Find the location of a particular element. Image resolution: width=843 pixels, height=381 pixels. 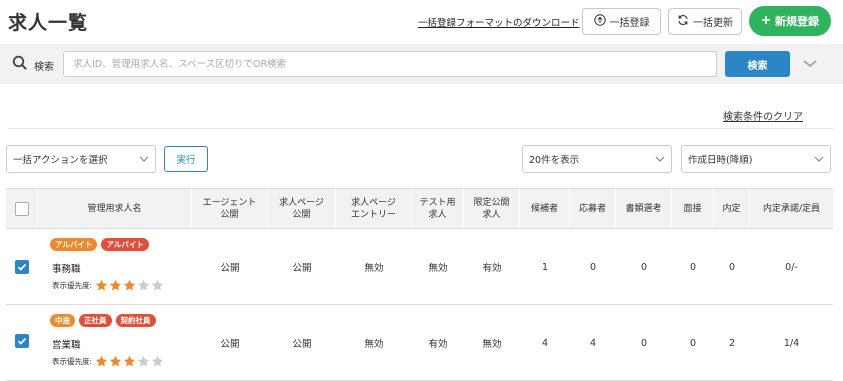

accept-capacity-cell: 1/4 is located at coordinates (791, 343).